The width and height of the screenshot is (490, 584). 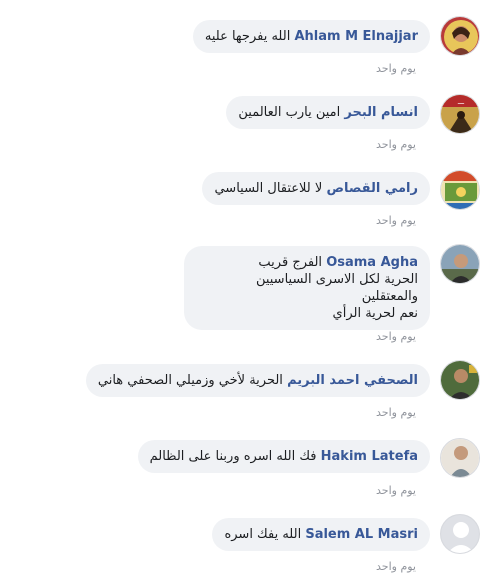 What do you see at coordinates (375, 313) in the screenshot?
I see `comment-text-line: نعم لحرية الرأي` at bounding box center [375, 313].